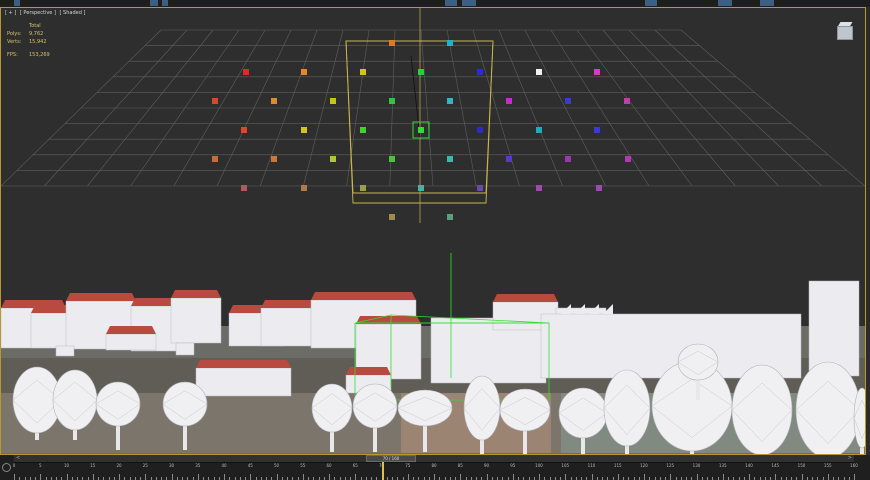 The width and height of the screenshot is (870, 480). What do you see at coordinates (391, 458) in the screenshot?
I see `time-slider-thumb: 70 / 160` at bounding box center [391, 458].